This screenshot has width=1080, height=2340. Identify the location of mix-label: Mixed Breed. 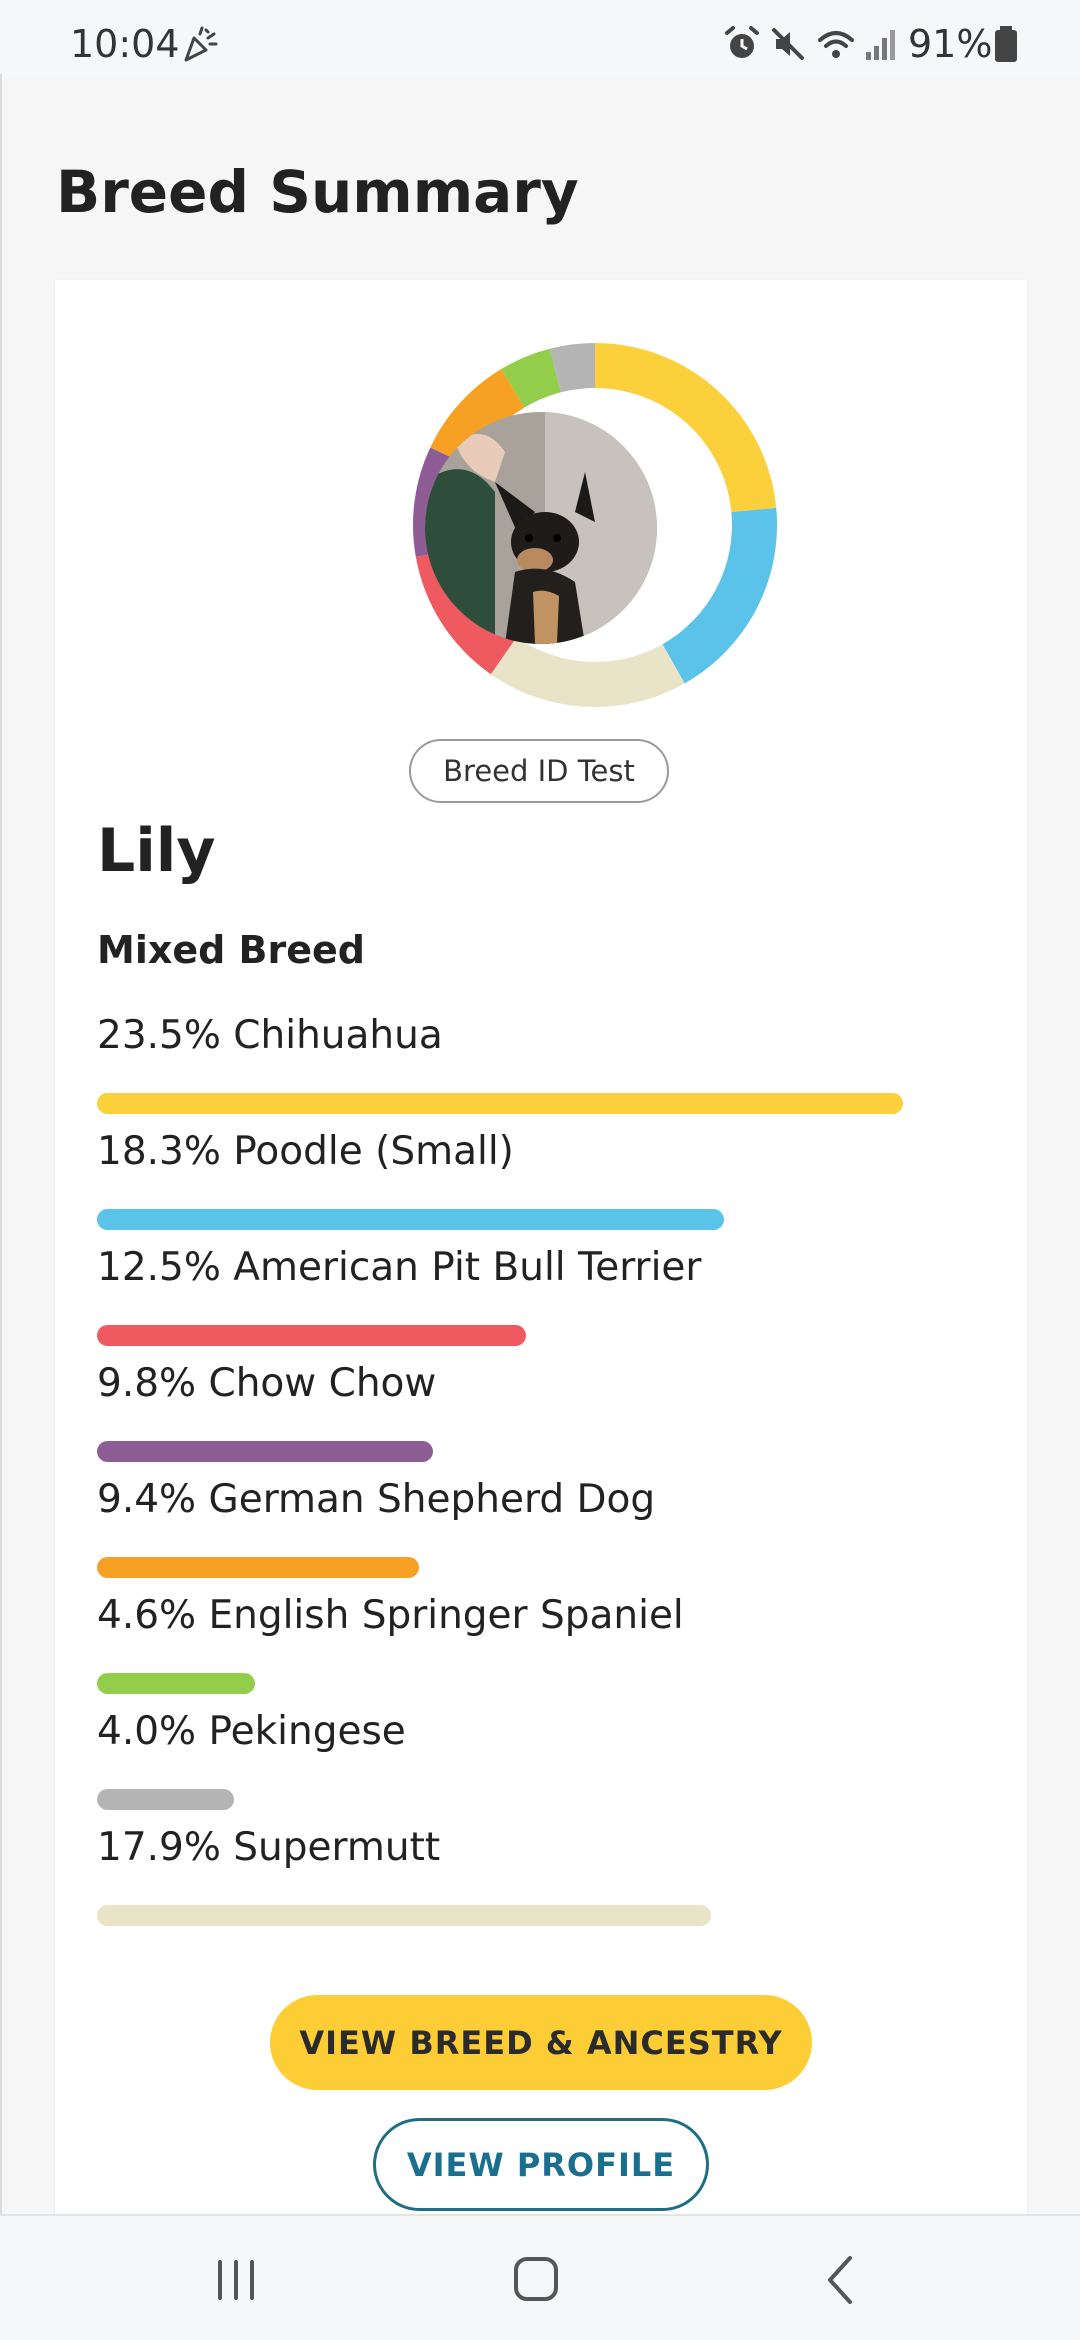
(231, 950).